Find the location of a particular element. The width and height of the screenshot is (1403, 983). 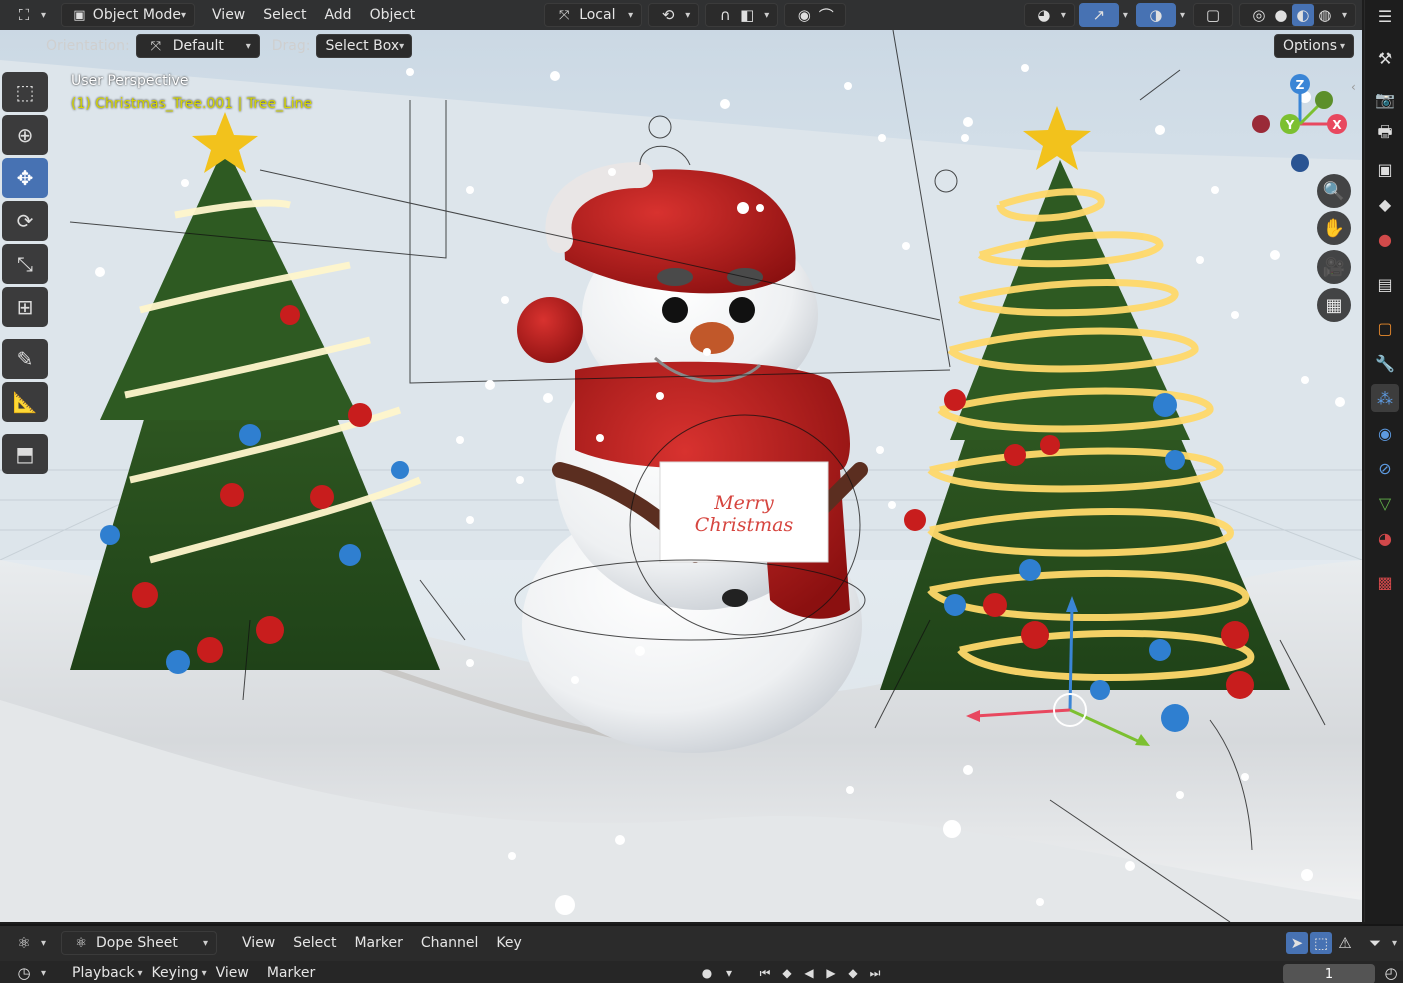

dope-mode-icon: ⚛ is located at coordinates (81, 943).